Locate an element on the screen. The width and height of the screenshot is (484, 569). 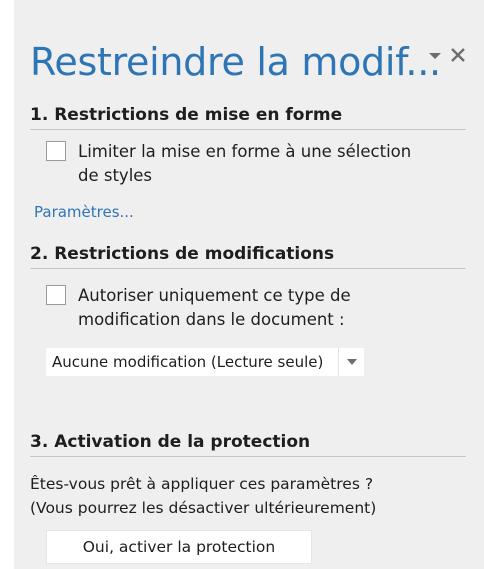
pane-options-button is located at coordinates (435, 56).